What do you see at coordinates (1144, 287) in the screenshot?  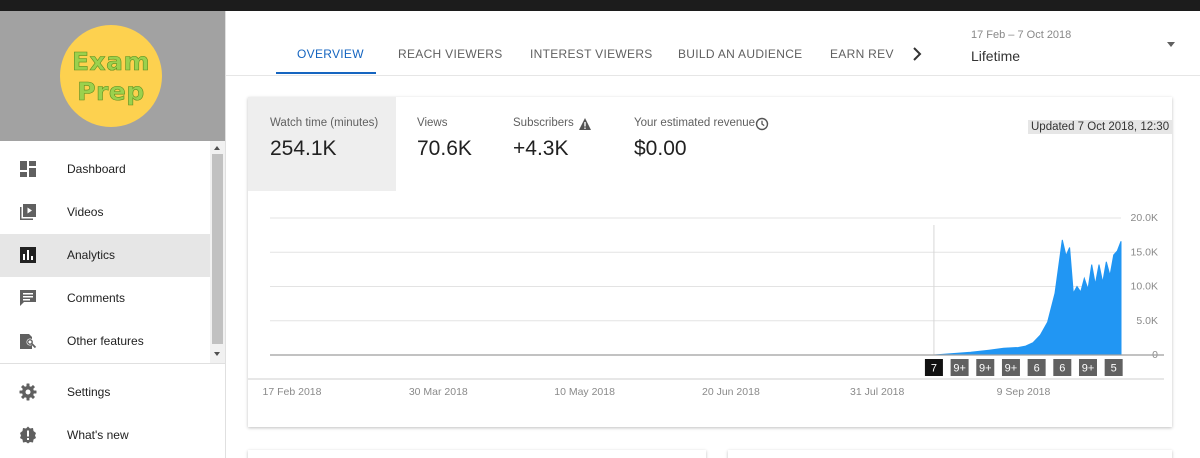 I see `y-tick-label: 10.0K` at bounding box center [1144, 287].